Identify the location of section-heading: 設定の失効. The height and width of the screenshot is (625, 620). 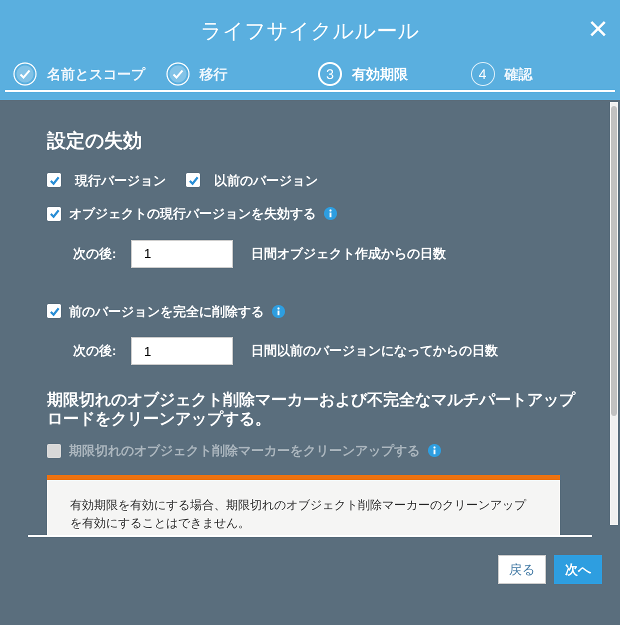
(95, 142).